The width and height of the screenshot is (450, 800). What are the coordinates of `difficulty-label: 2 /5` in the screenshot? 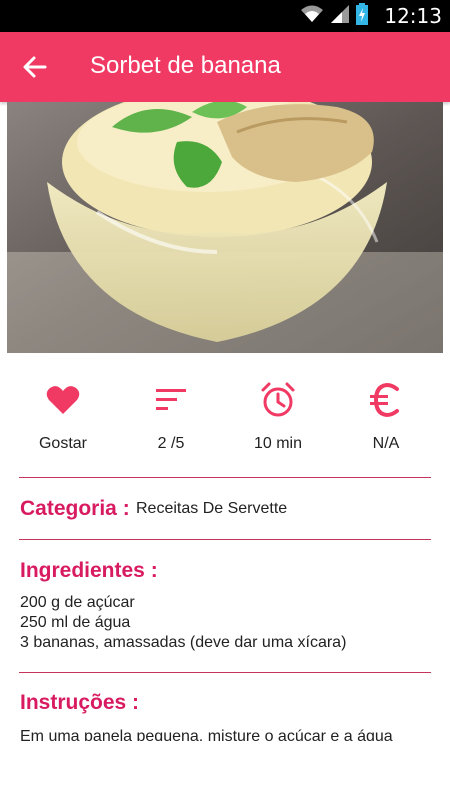 It's located at (171, 443).